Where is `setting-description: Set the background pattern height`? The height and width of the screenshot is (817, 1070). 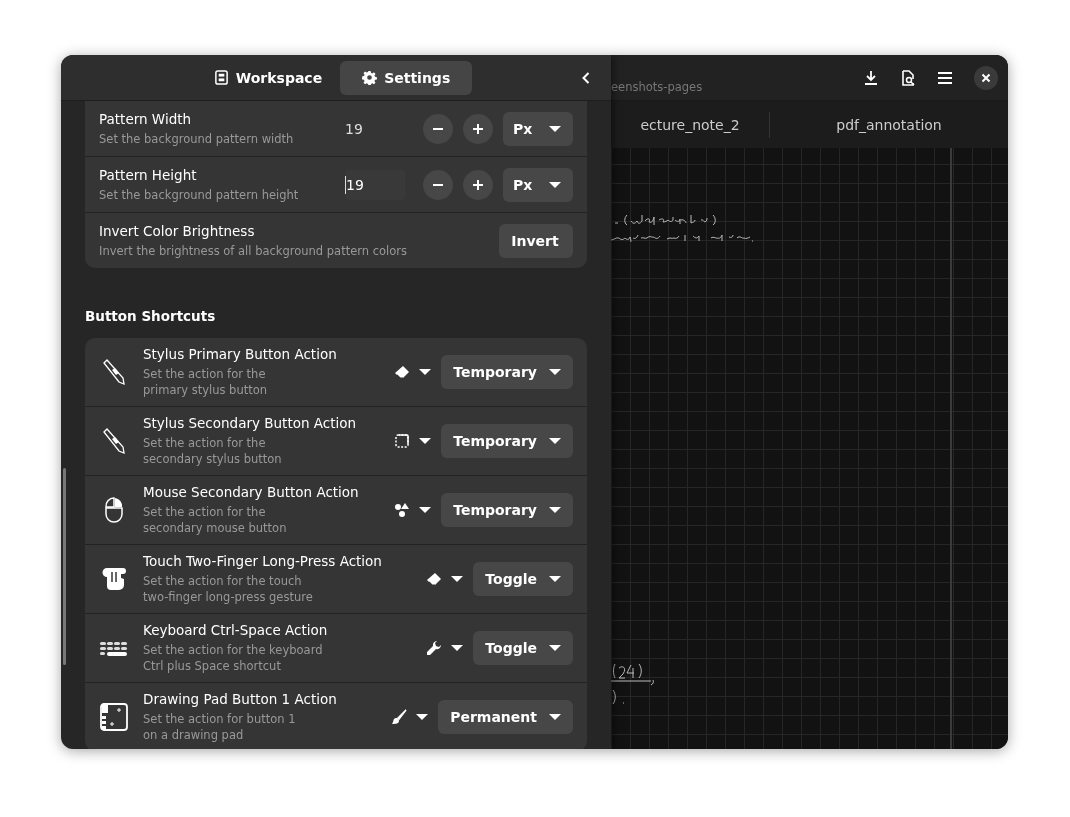
setting-description: Set the background pattern height is located at coordinates (199, 194).